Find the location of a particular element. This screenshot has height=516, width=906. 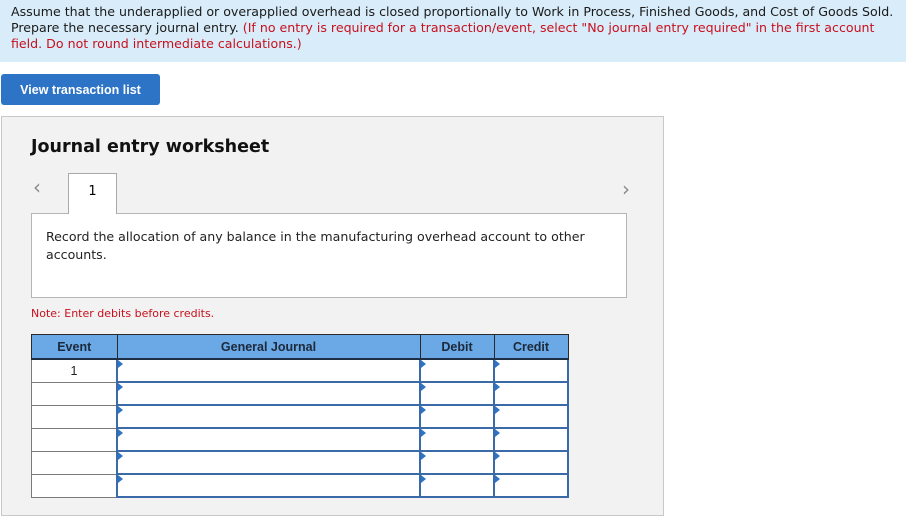

table-row: 1 is located at coordinates (300, 370).